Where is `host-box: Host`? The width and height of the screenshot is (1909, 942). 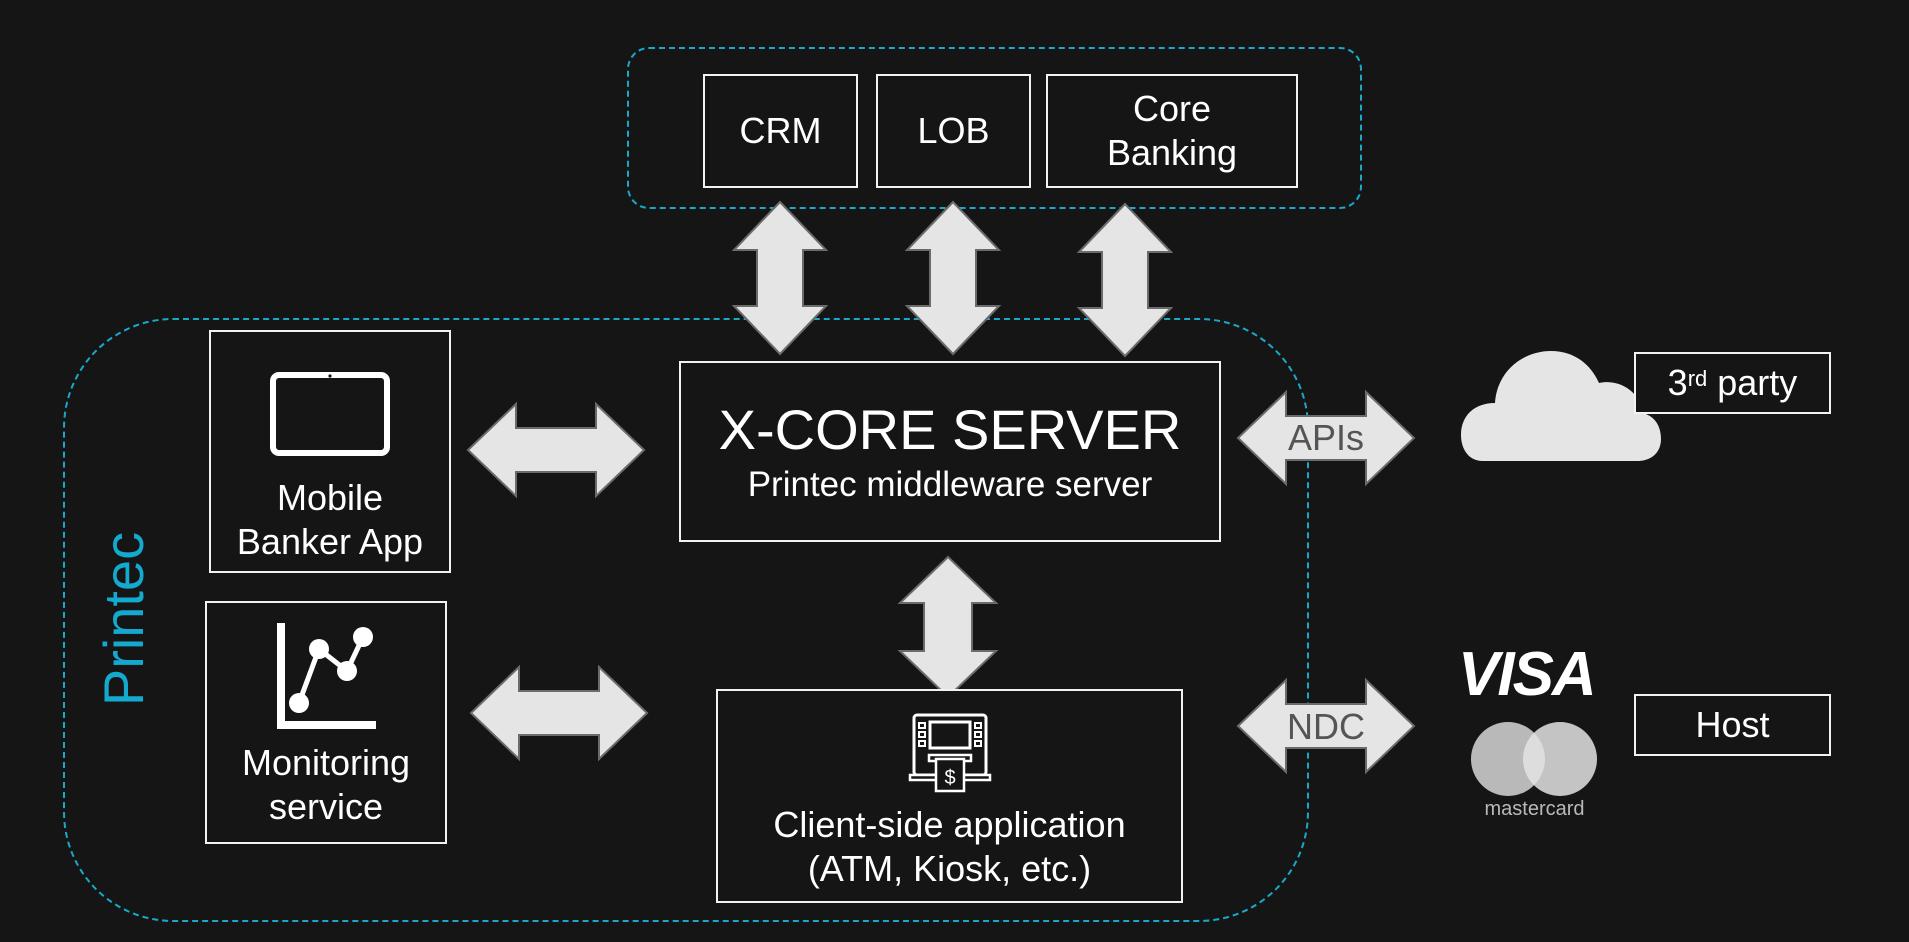
host-box: Host is located at coordinates (1732, 725).